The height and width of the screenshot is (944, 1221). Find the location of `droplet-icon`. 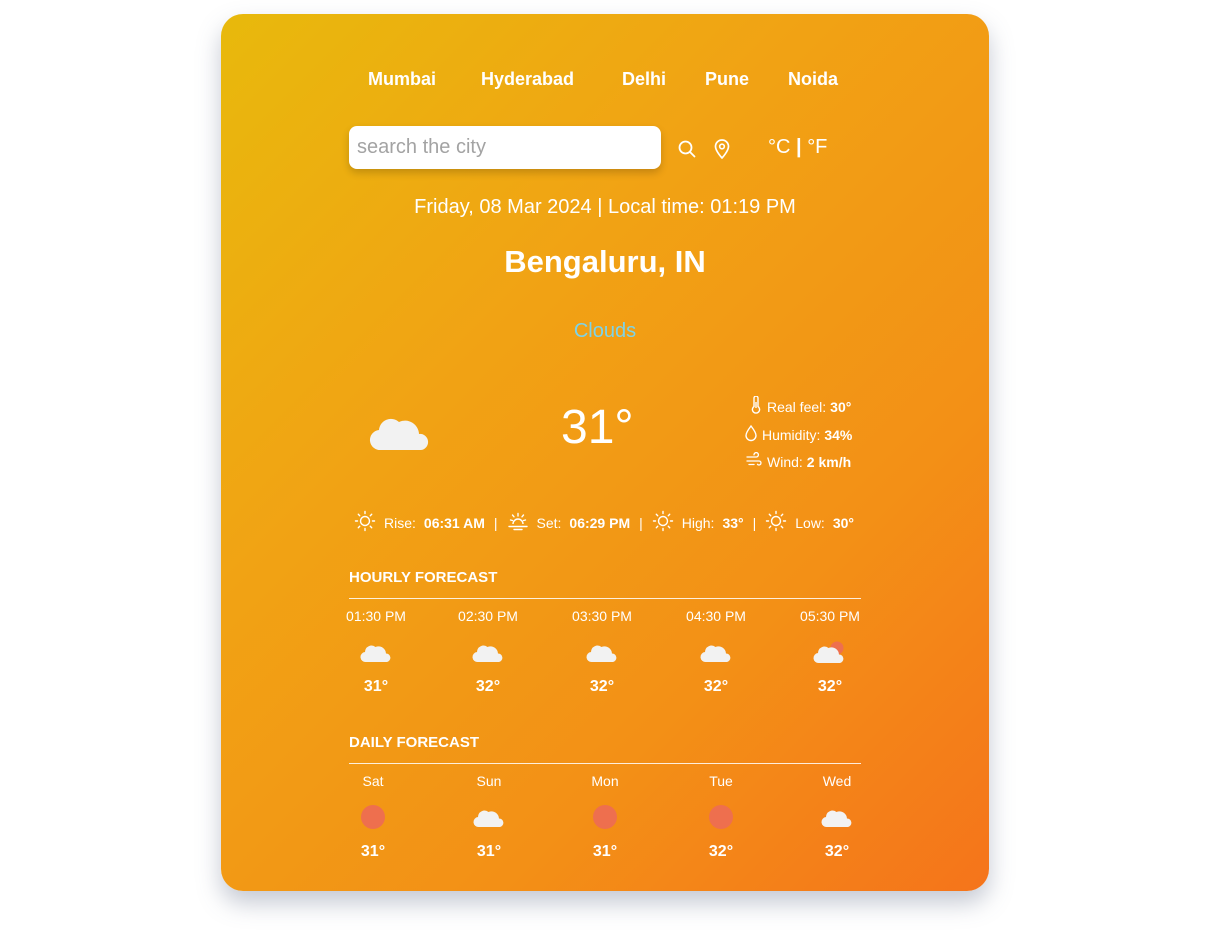

droplet-icon is located at coordinates (751, 434).